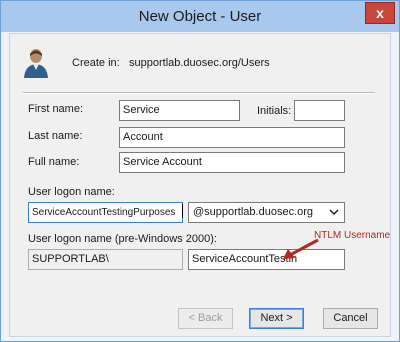 This screenshot has width=400, height=342. What do you see at coordinates (182, 211) in the screenshot?
I see `text-caret` at bounding box center [182, 211].